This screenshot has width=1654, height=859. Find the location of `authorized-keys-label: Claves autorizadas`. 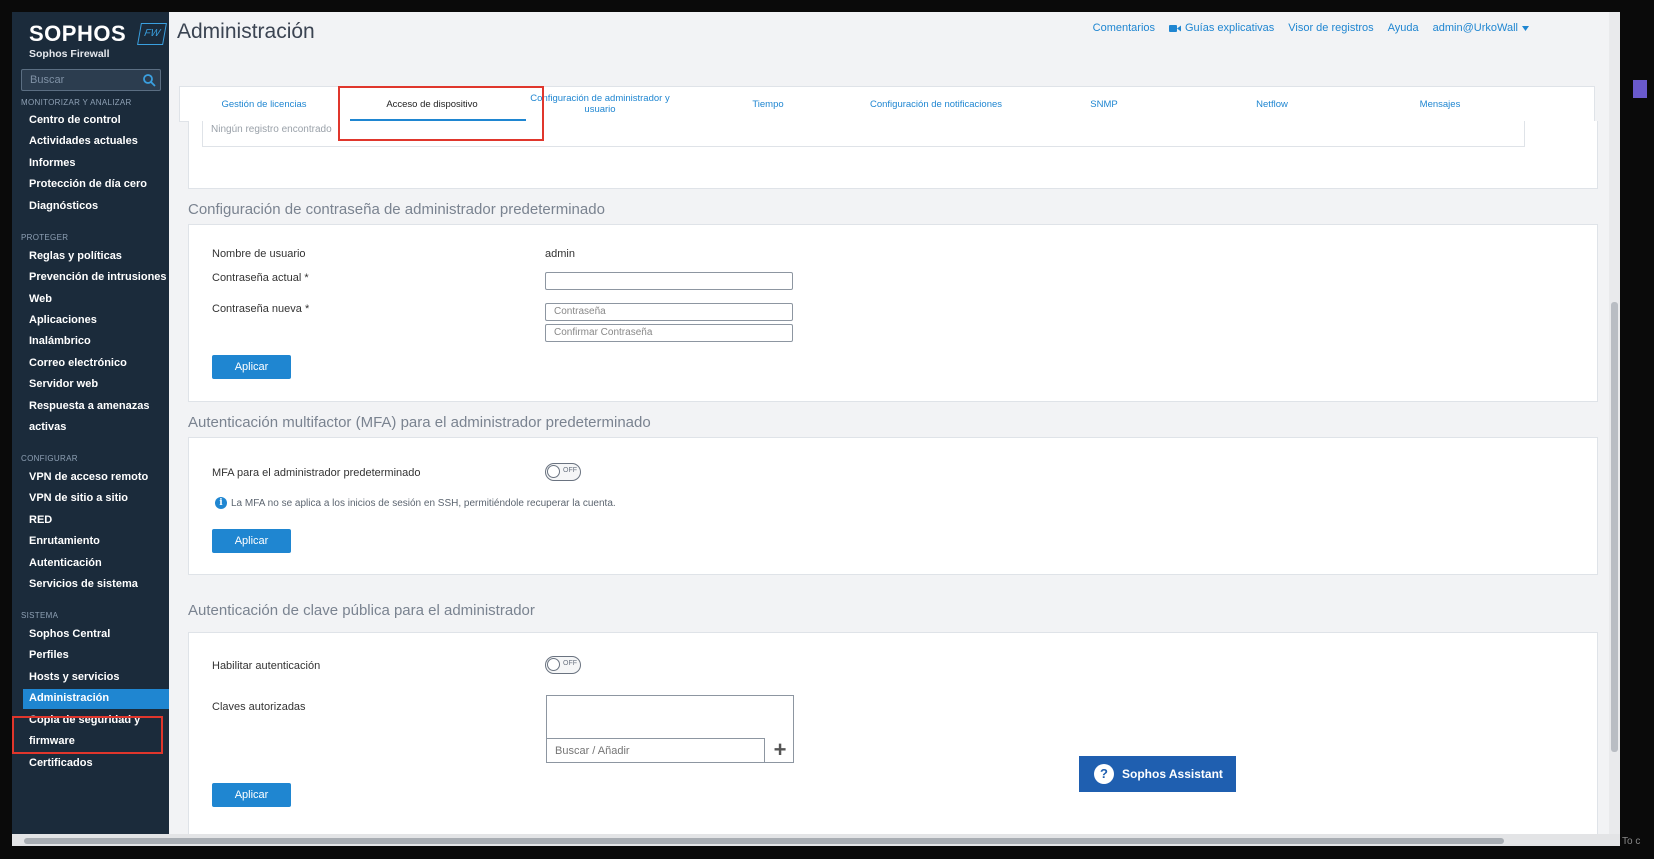

authorized-keys-label: Claves autorizadas is located at coordinates (259, 707).